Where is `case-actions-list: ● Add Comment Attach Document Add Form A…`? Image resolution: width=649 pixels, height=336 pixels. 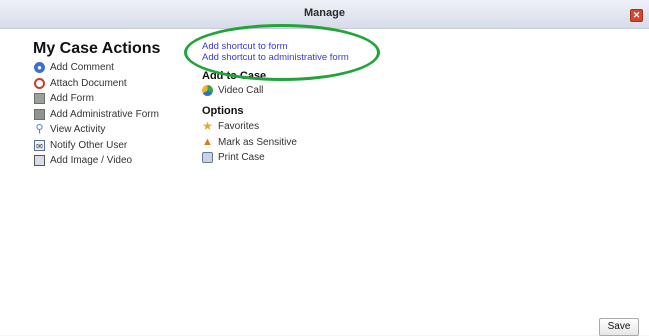
case-actions-list: ● Add Comment Attach Document Add Form A… is located at coordinates (96, 114).